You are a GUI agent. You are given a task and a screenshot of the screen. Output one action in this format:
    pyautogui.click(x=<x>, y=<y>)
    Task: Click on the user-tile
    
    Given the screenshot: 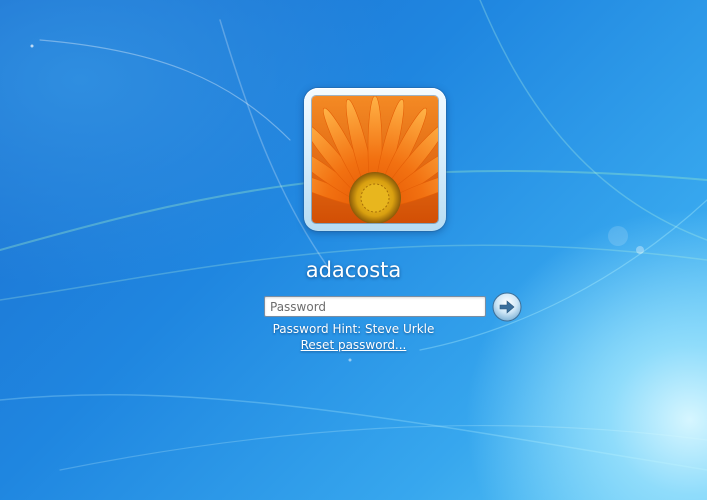 What is the action you would take?
    pyautogui.click(x=375, y=159)
    